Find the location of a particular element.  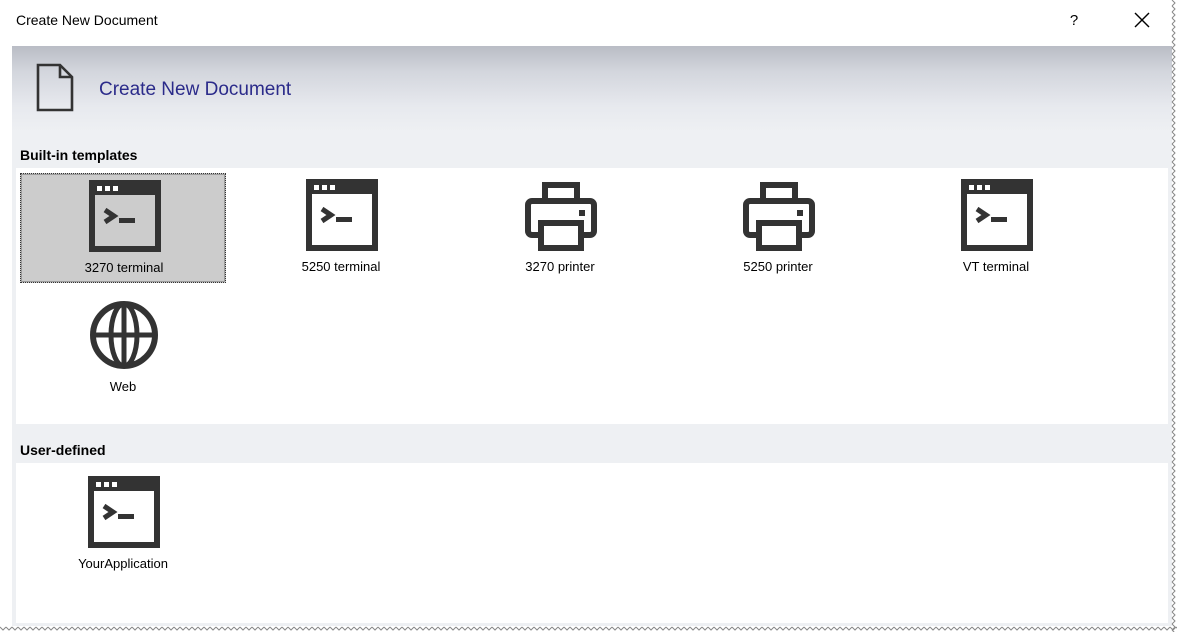

globe-icon is located at coordinates (124, 335).